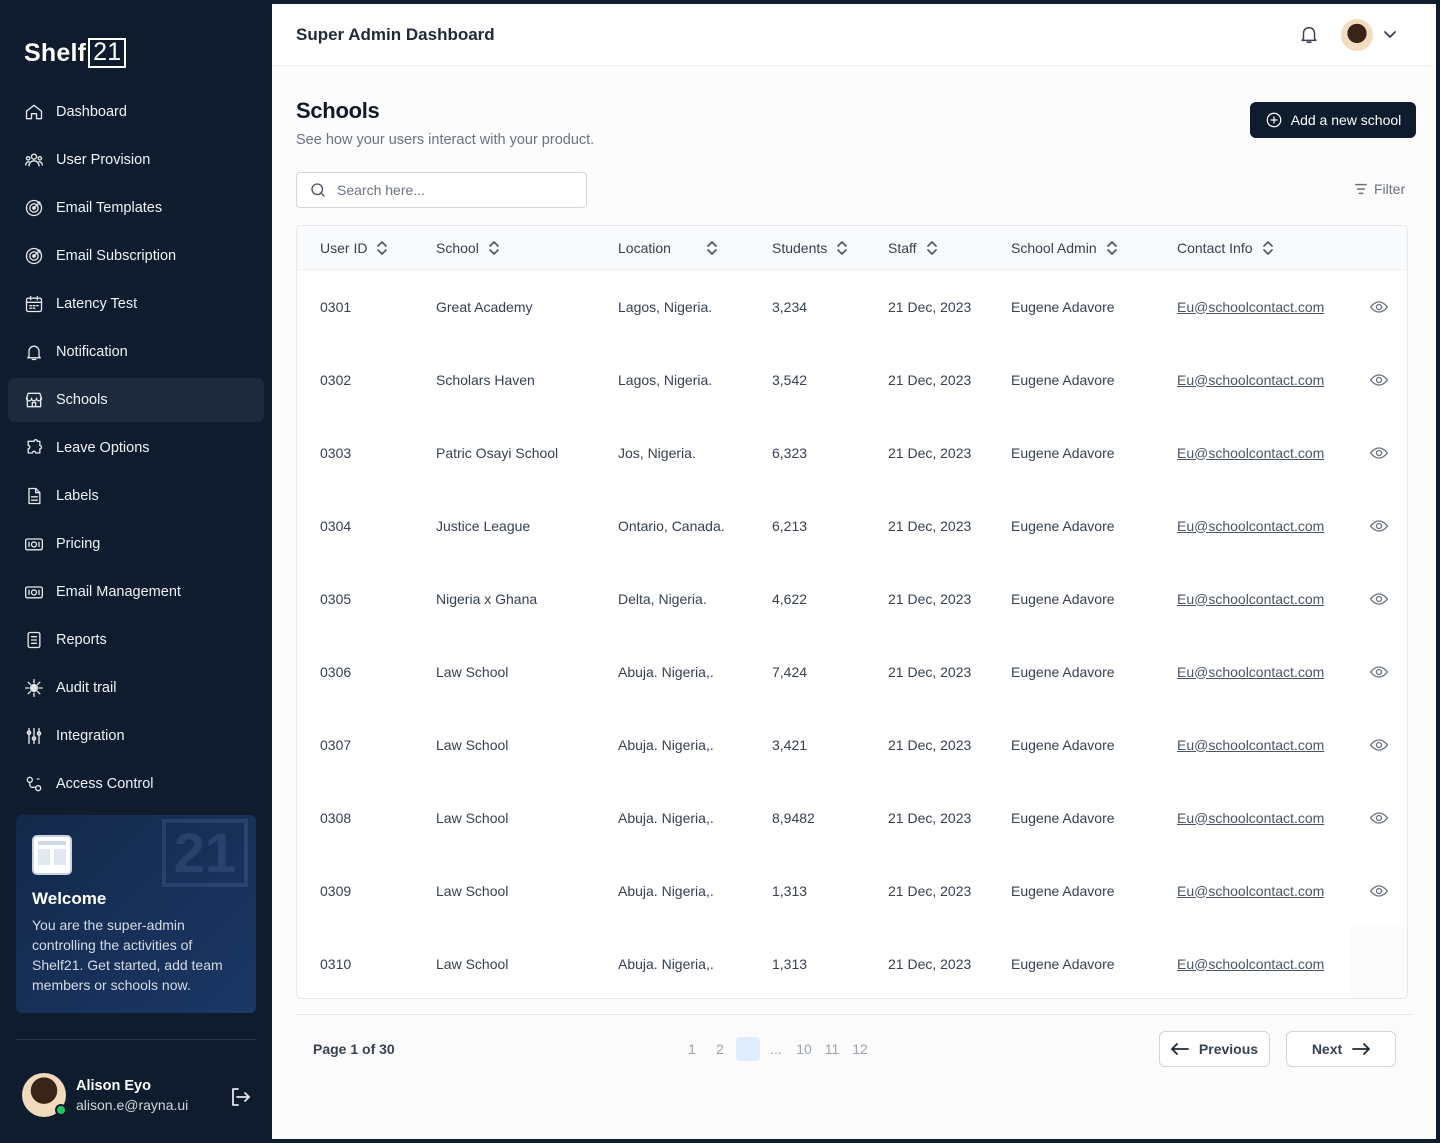  What do you see at coordinates (1341, 1049) in the screenshot?
I see `next-button: Next` at bounding box center [1341, 1049].